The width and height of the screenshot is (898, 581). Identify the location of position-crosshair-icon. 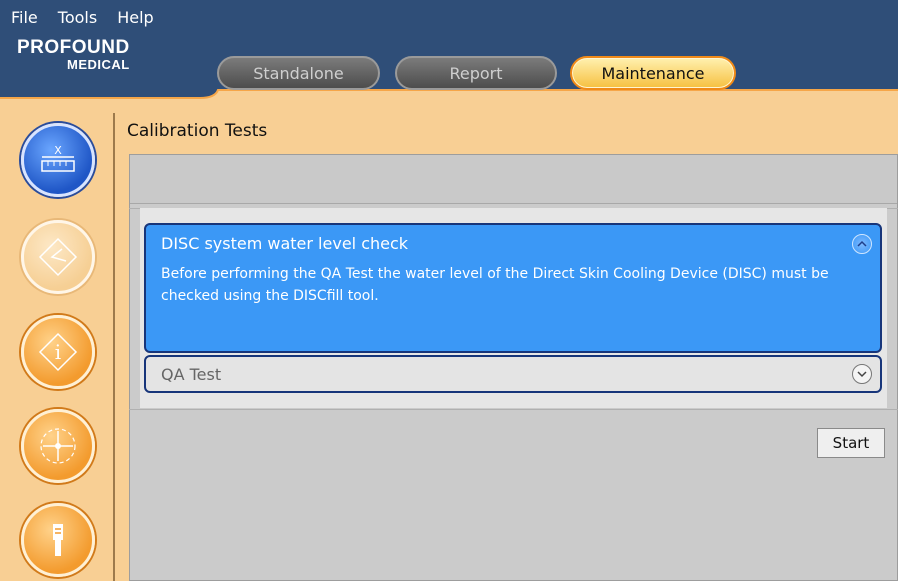
(58, 446).